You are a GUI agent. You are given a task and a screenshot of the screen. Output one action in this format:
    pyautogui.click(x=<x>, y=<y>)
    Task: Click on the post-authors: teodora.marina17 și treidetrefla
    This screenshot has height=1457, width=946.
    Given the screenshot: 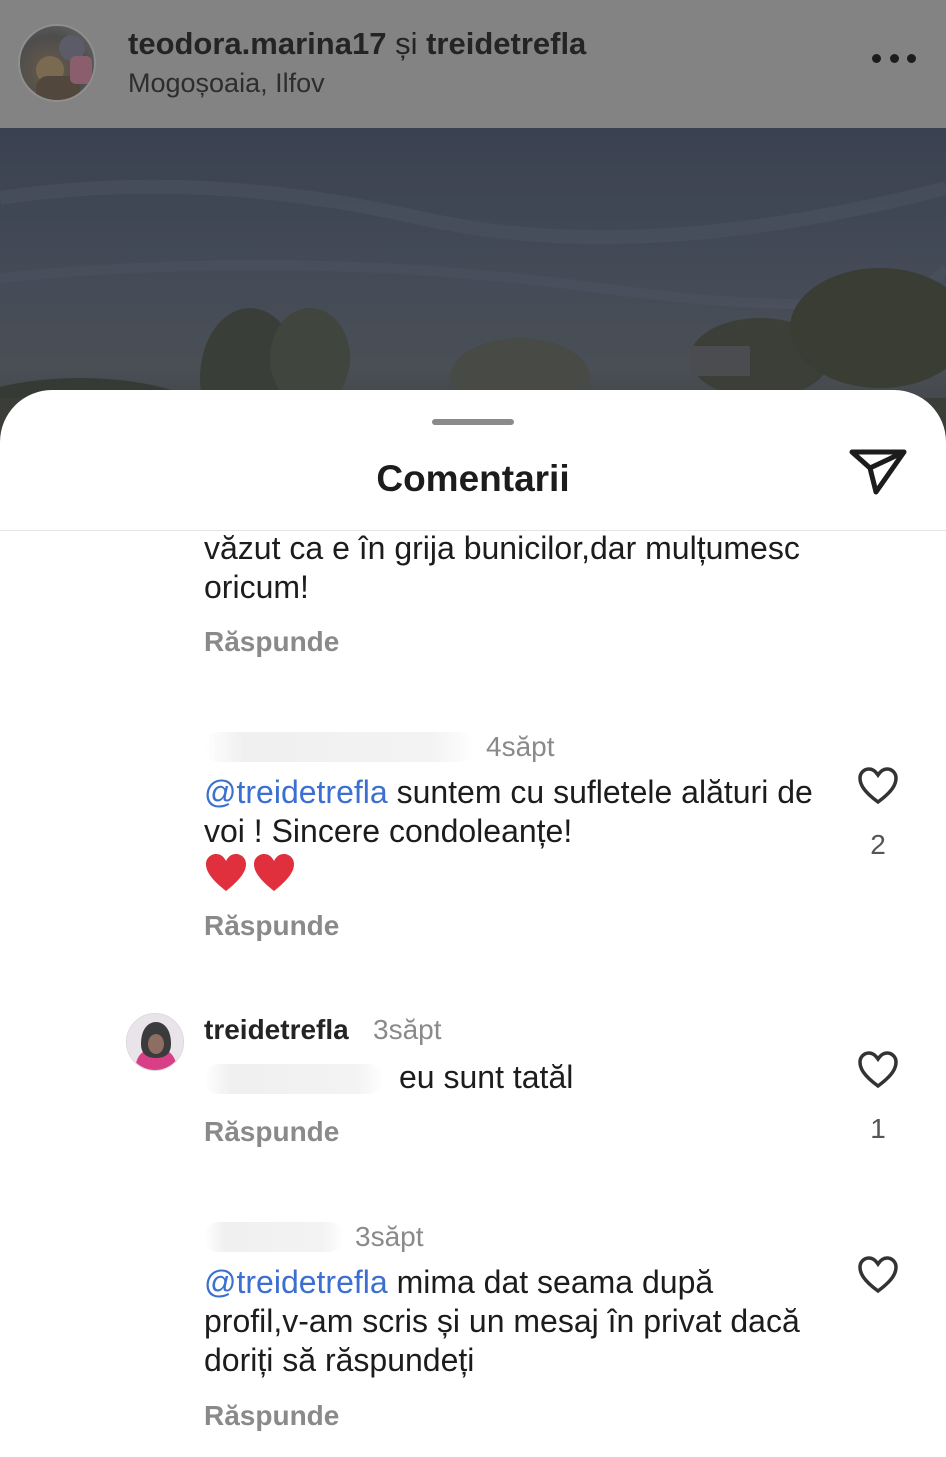 What is the action you would take?
    pyautogui.click(x=357, y=44)
    